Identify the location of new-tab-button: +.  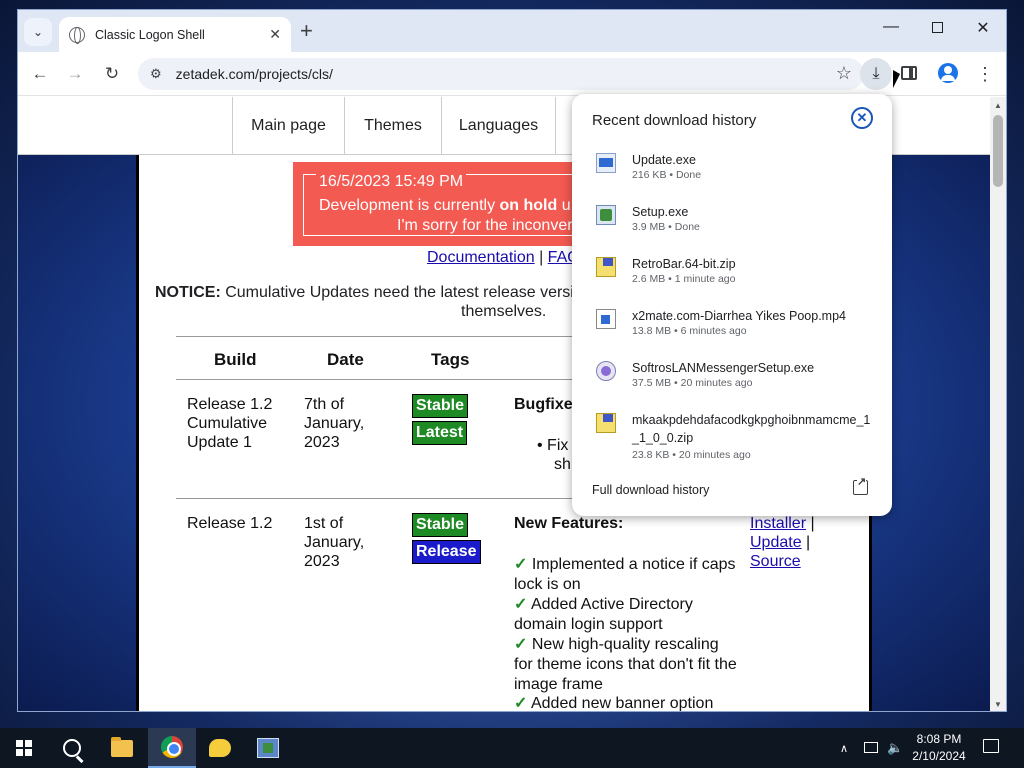
(306, 31).